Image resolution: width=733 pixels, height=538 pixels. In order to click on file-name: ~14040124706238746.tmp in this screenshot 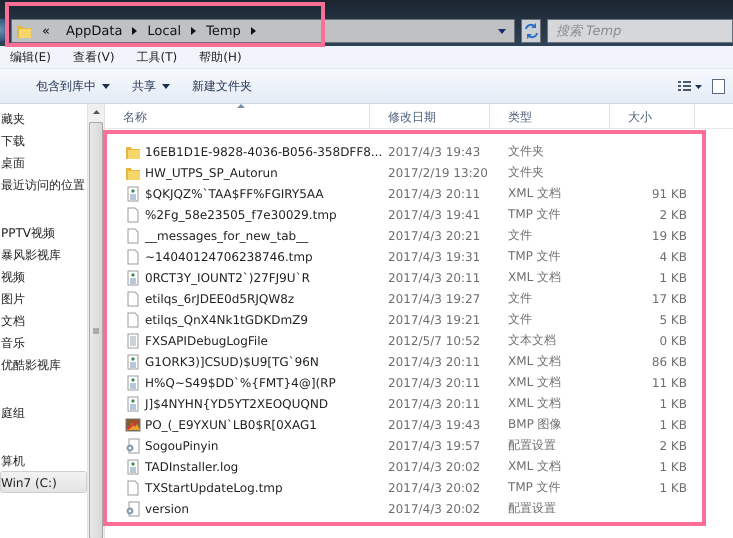, I will do `click(229, 257)`.